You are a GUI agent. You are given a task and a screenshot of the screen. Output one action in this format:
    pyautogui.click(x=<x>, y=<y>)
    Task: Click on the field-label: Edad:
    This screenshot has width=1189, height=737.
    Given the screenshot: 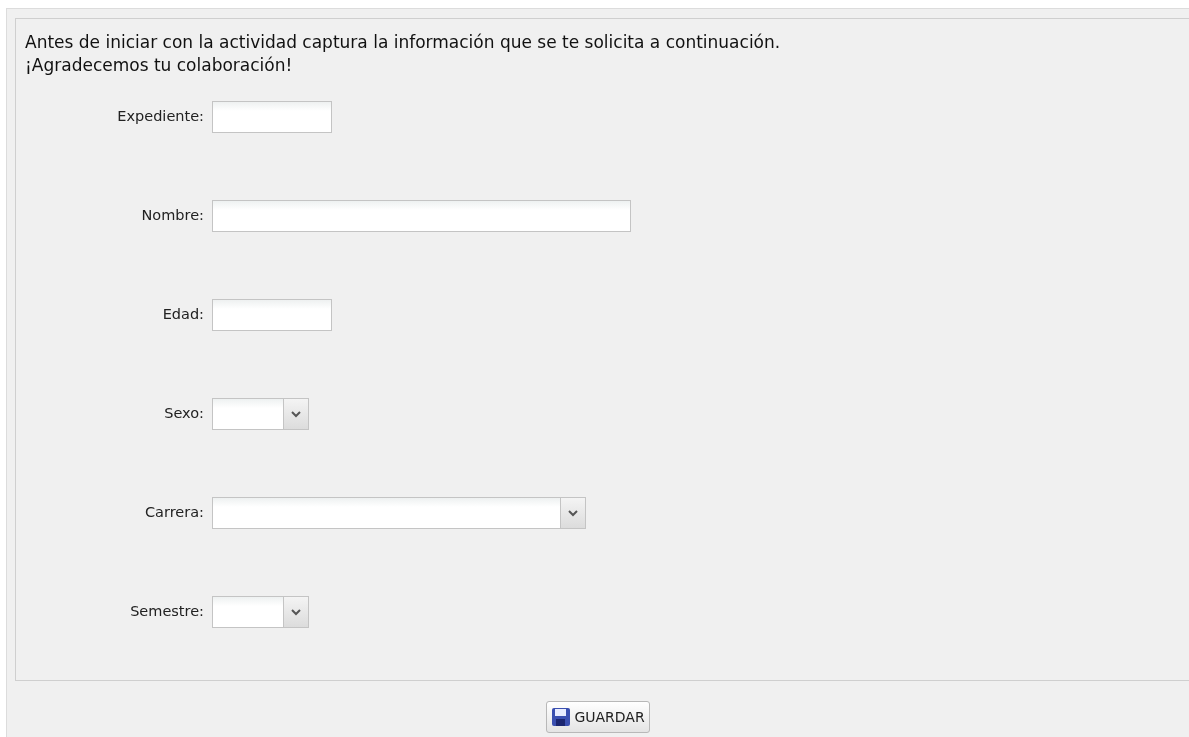 What is the action you would take?
    pyautogui.click(x=182, y=315)
    